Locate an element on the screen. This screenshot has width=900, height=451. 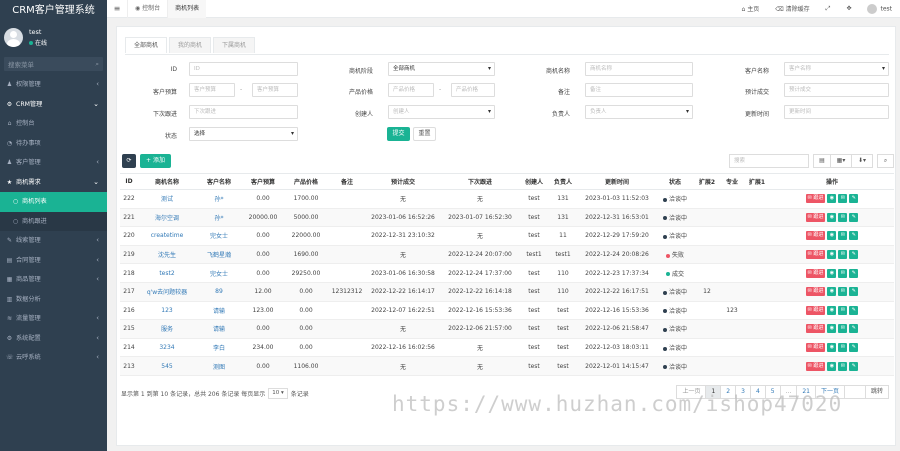
col-budget: 客户预算 is located at coordinates (263, 181).